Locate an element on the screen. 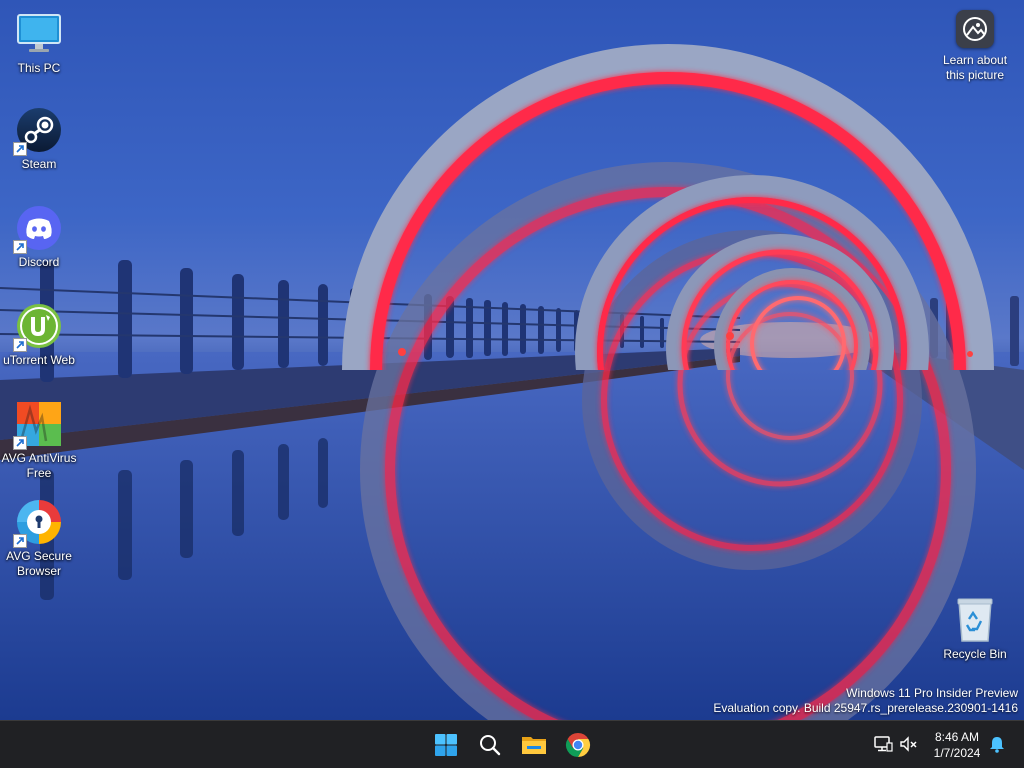 The width and height of the screenshot is (1024, 768). folder-icon is located at coordinates (534, 745).